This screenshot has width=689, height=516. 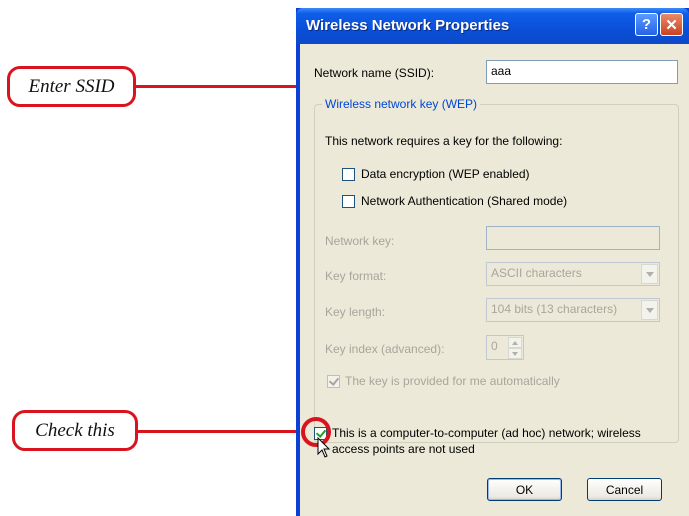 What do you see at coordinates (348, 174) in the screenshot?
I see `data-encryption-checkbox` at bounding box center [348, 174].